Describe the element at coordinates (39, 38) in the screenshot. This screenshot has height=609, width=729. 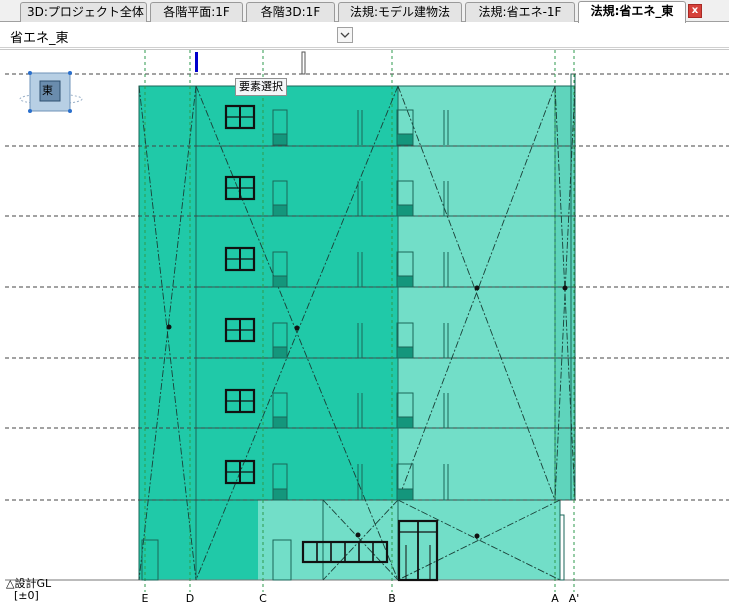
I see `current-view-name: 省エネ_東` at that location.